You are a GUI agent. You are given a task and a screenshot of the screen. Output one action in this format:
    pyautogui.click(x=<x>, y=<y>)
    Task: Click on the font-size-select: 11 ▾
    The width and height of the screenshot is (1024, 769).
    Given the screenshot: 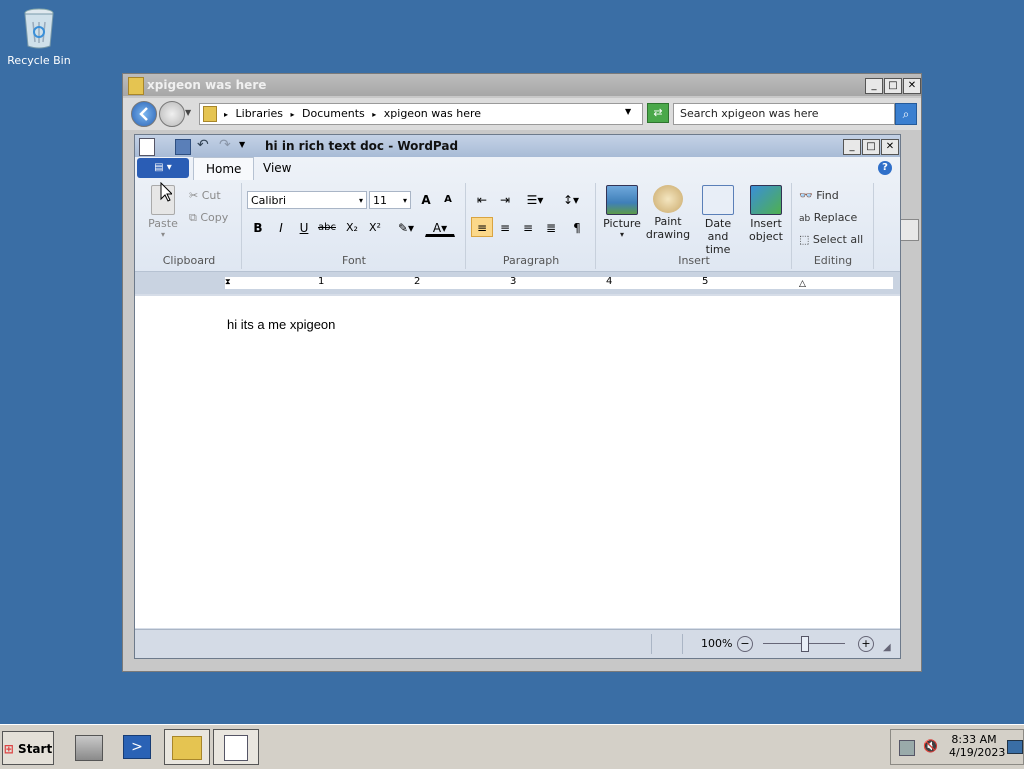 What is the action you would take?
    pyautogui.click(x=390, y=200)
    